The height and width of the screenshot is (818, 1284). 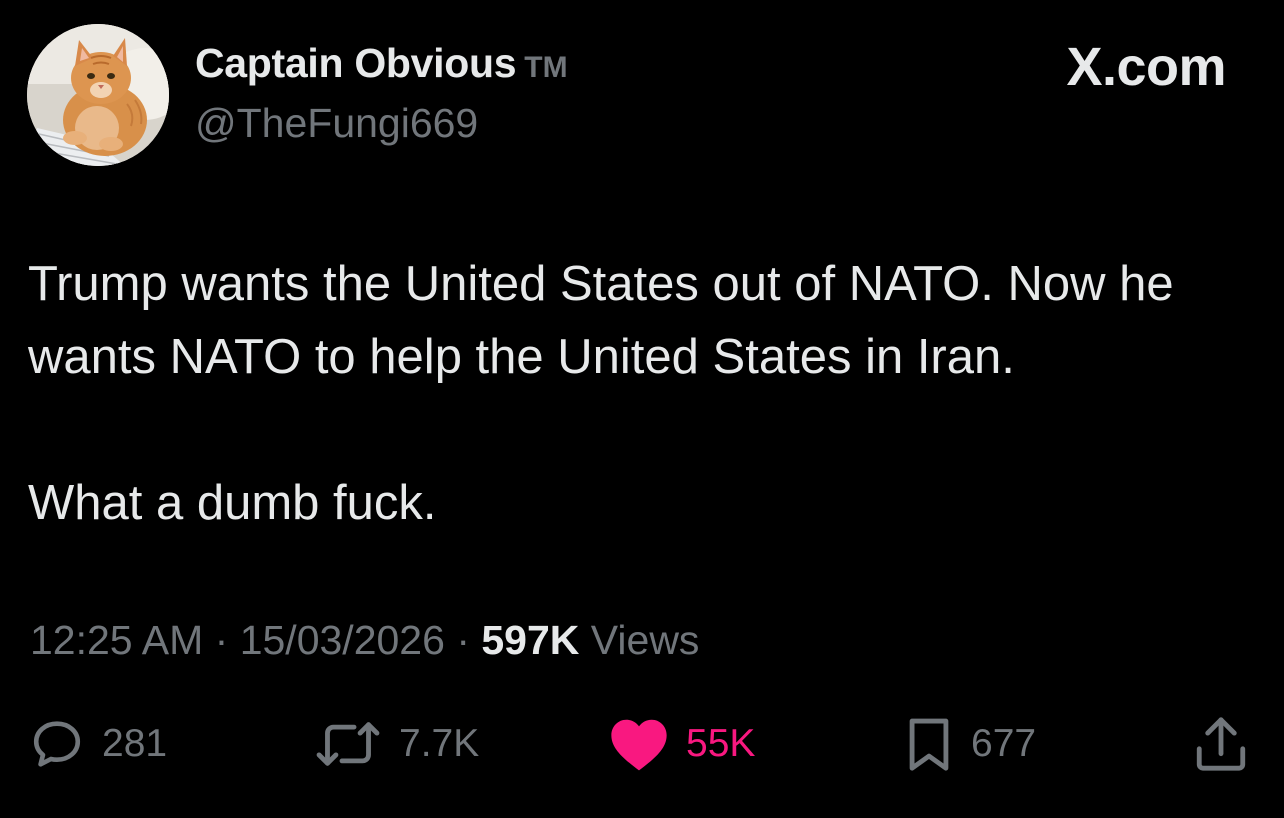 I want to click on action-bar: 281 7.7K 55K 677, so click(x=642, y=744).